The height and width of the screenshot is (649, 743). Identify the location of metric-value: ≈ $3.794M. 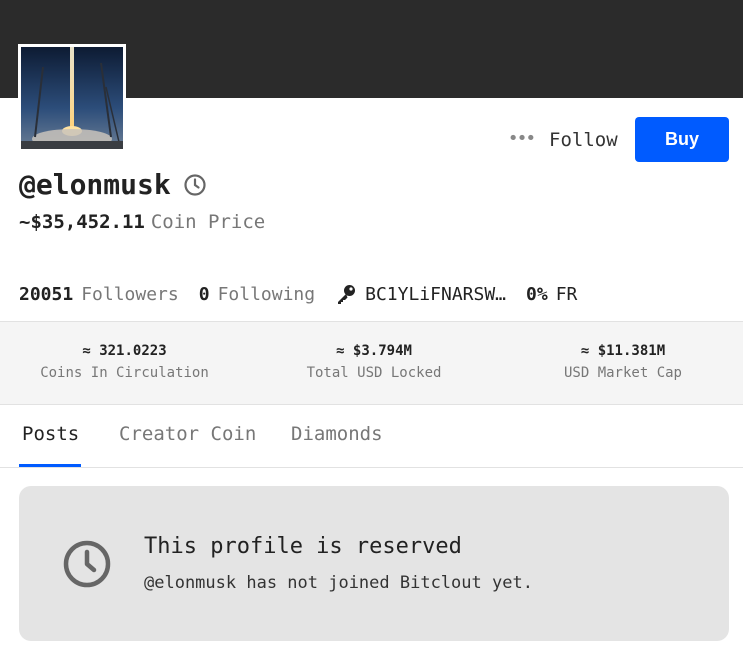
(374, 351).